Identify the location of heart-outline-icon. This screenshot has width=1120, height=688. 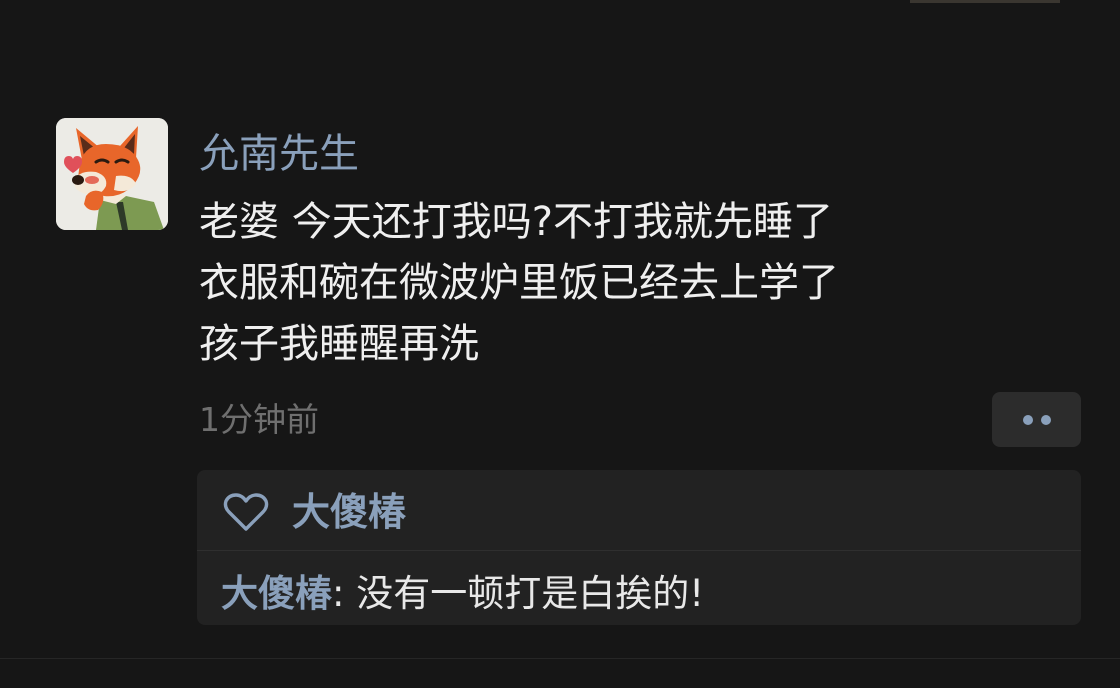
(246, 512).